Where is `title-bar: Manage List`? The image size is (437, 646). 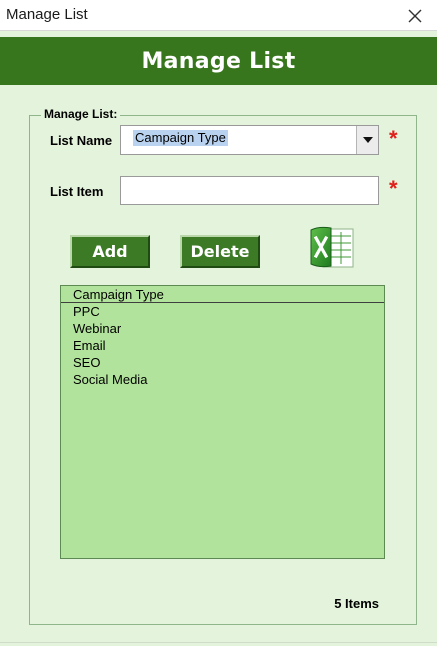 title-bar: Manage List is located at coordinates (218, 15).